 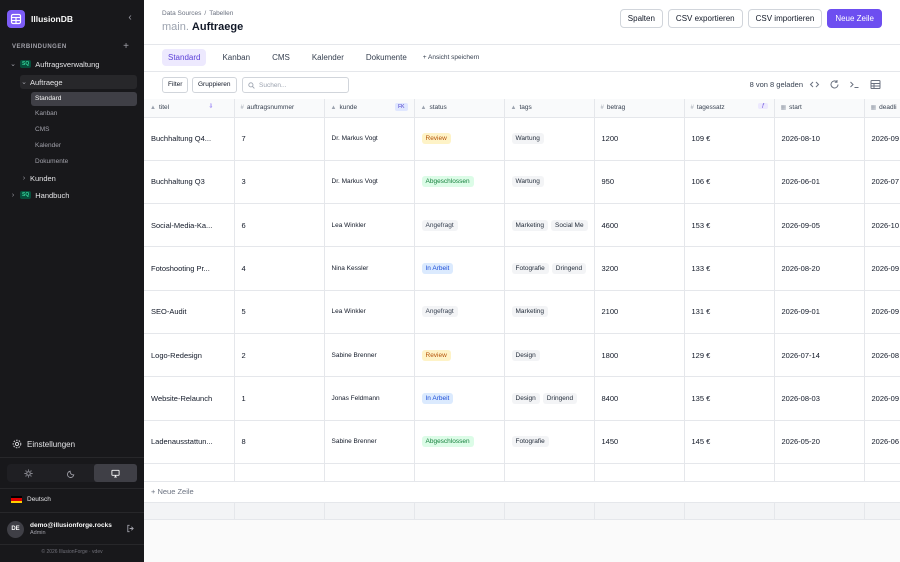 I want to click on sidebar-view-cms: CMS, so click(x=84, y=130).